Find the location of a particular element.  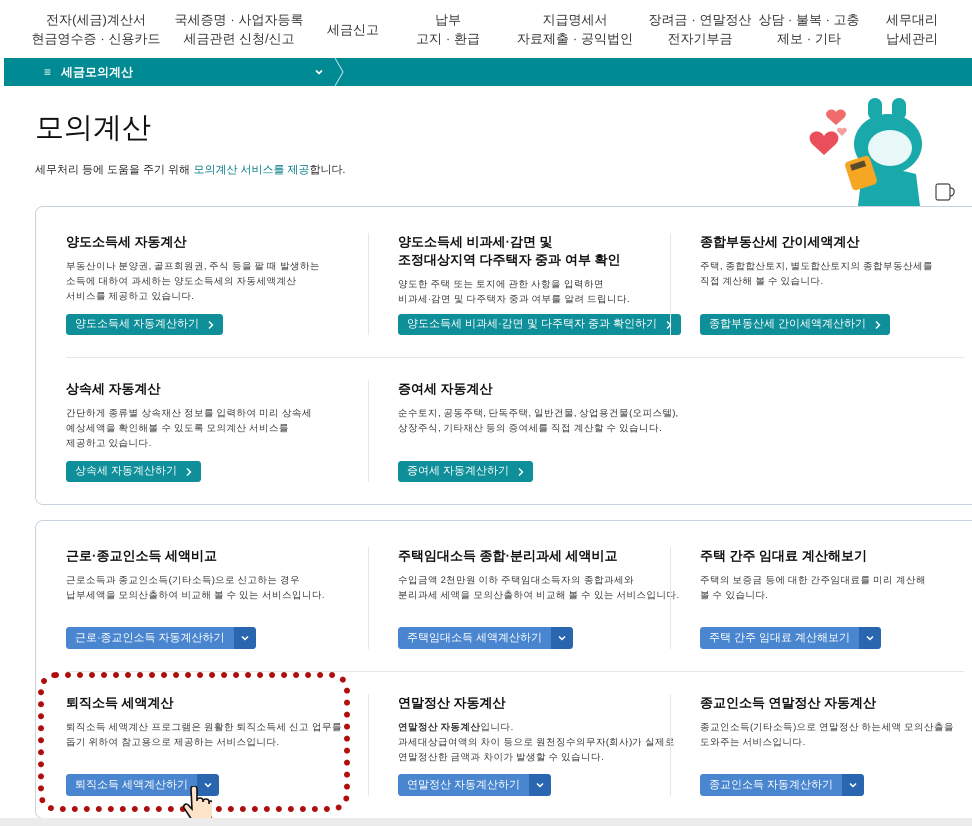

calculate-link-button: 상속세 자동계산하기 is located at coordinates (134, 471).